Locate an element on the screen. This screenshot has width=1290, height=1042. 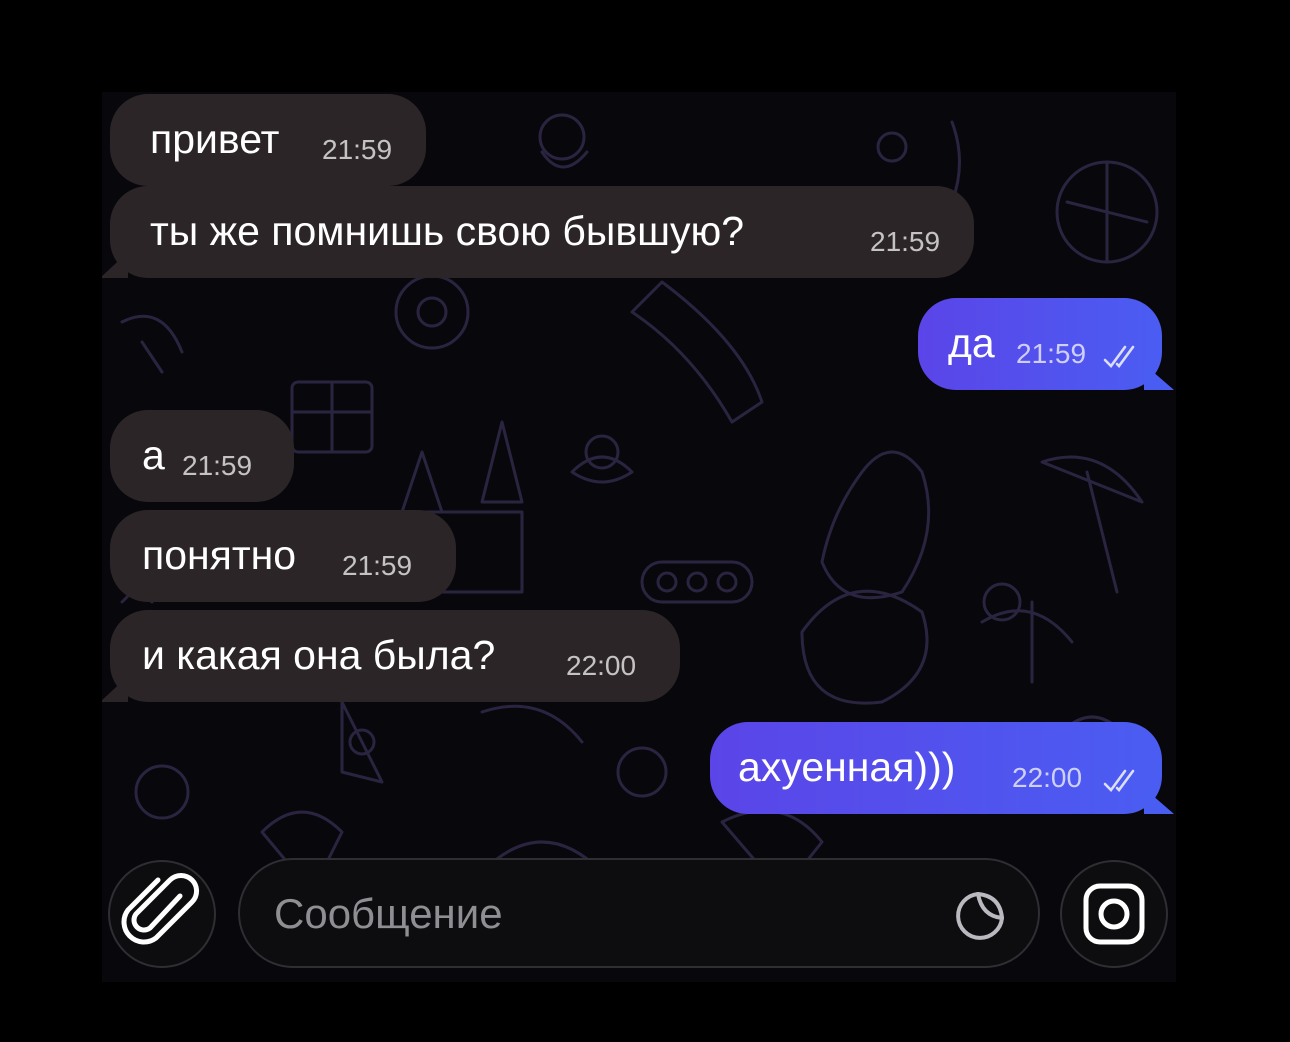
message-bubble-incoming: привет 21:59 is located at coordinates (268, 140).